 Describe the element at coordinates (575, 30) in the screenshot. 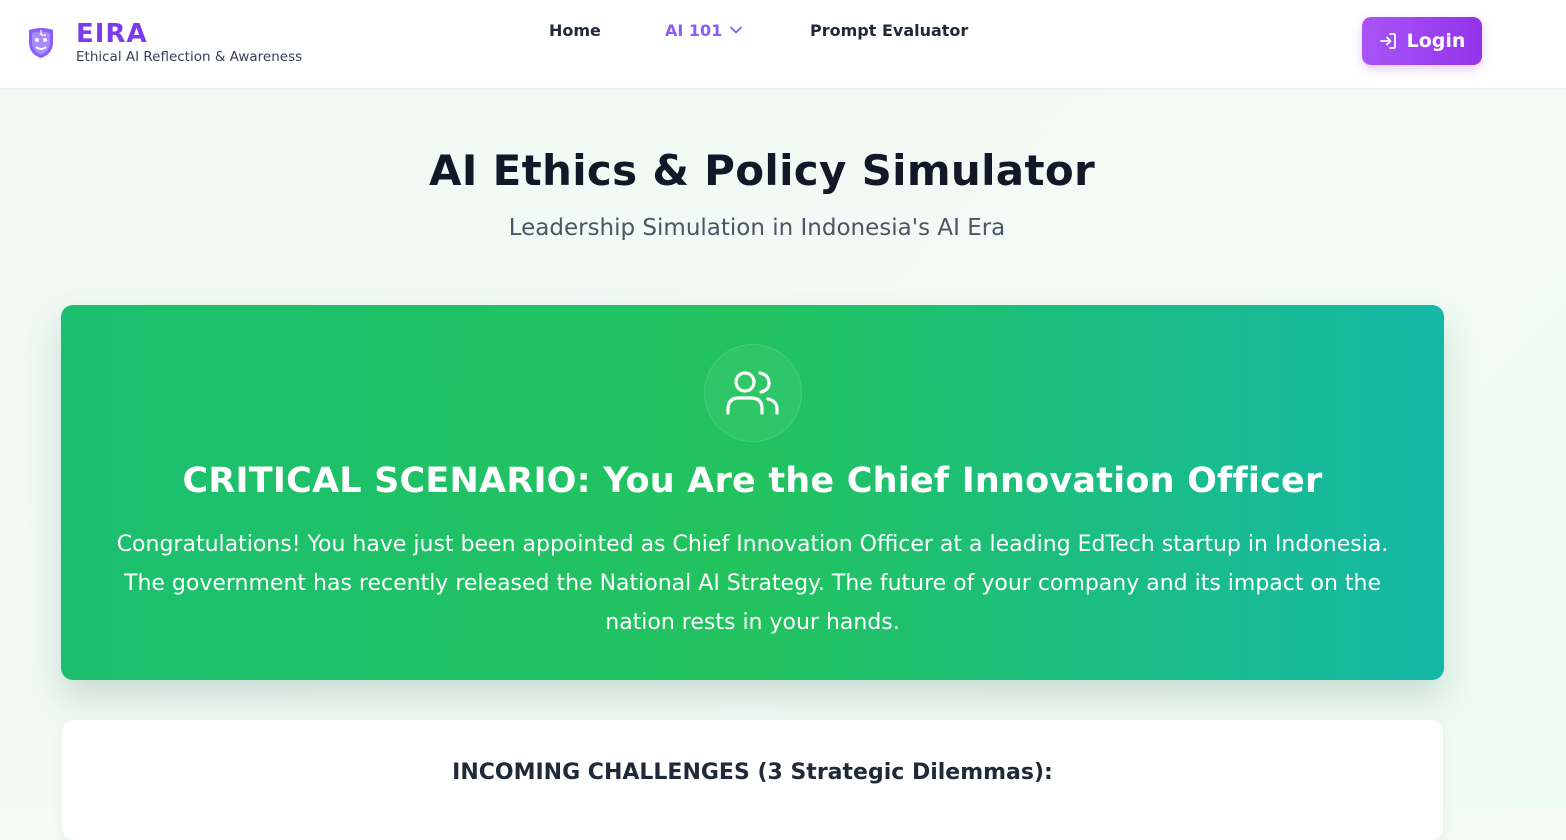

I see `nav-home-link: Home` at that location.